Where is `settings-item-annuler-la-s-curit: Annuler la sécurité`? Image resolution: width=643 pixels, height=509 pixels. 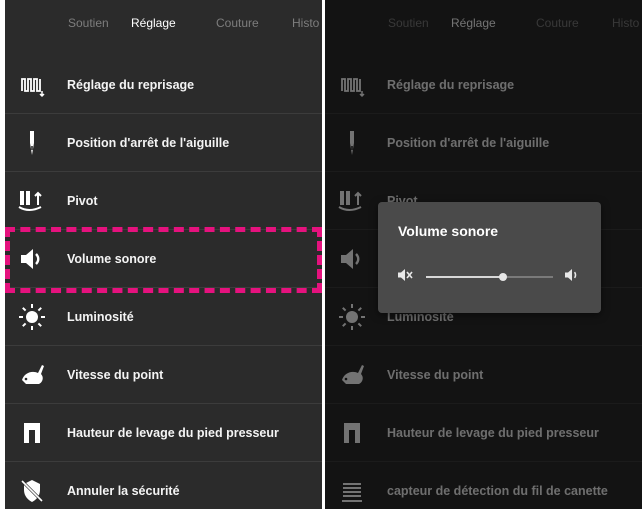 settings-item-annuler-la-s-curit: Annuler la sécurité is located at coordinates (163, 485).